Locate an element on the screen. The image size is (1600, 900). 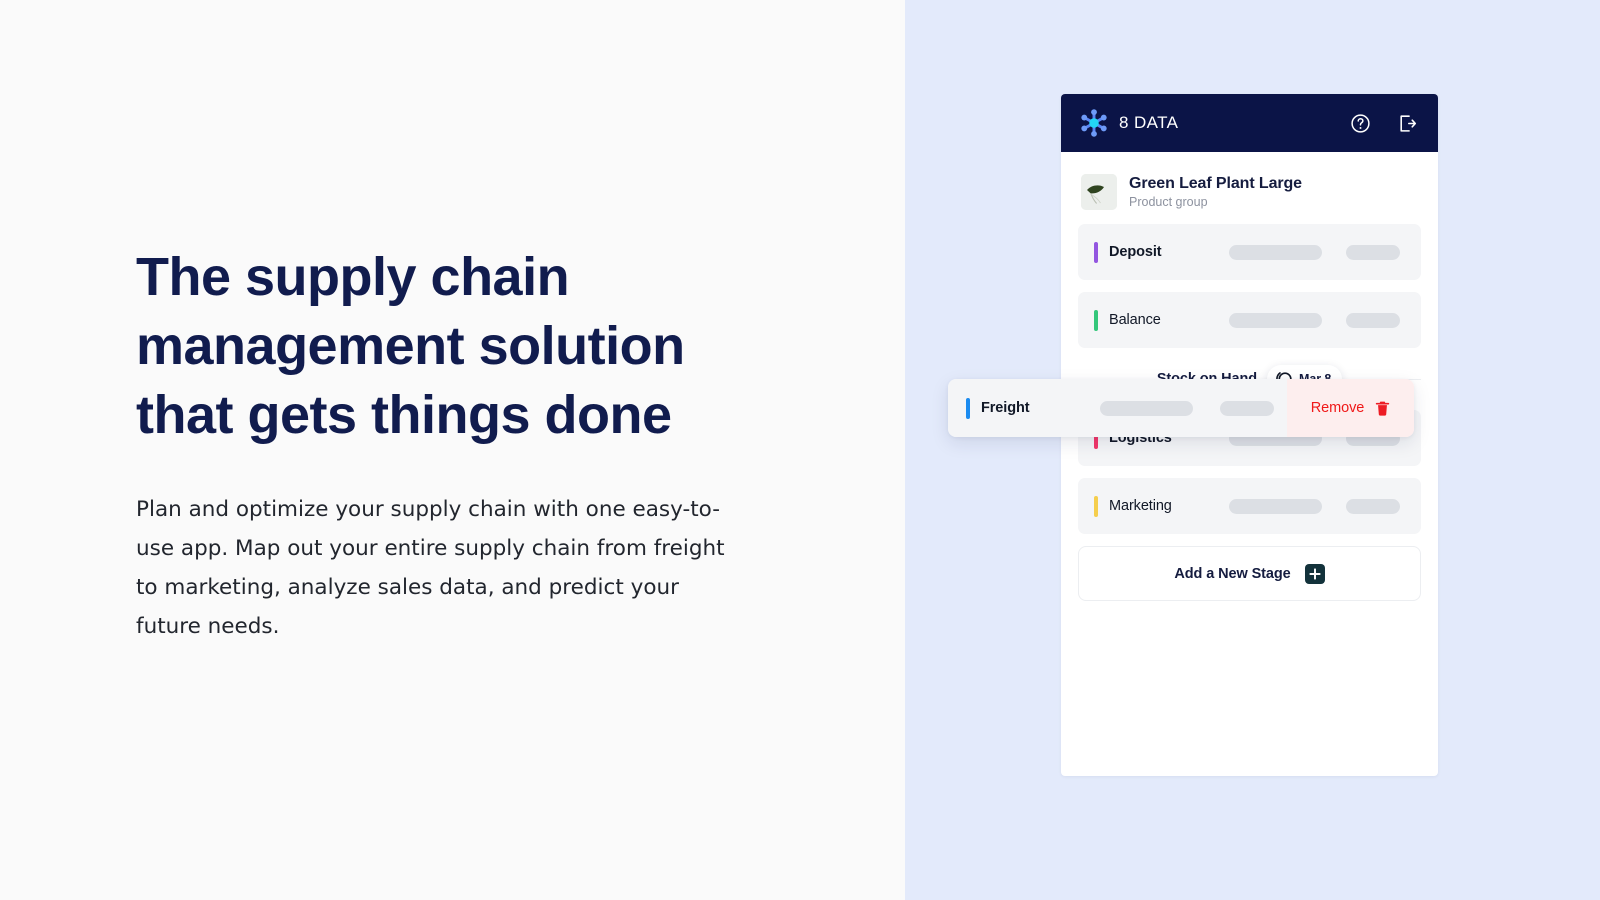
product-meta: Green Leaf Plant Large Product group is located at coordinates (1215, 192).